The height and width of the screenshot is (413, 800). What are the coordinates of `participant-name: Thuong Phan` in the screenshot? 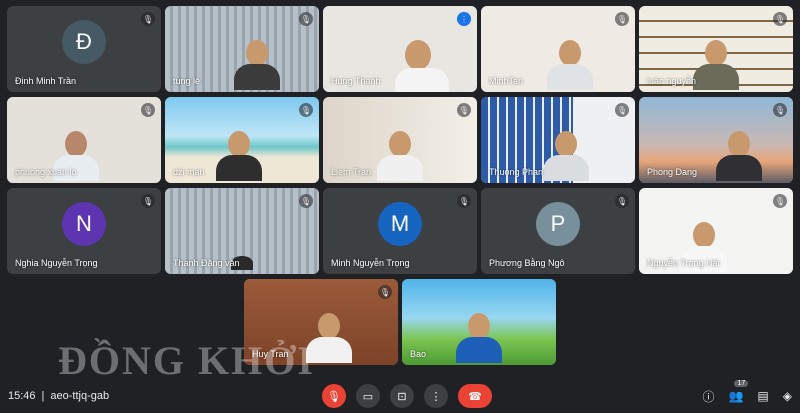 It's located at (516, 172).